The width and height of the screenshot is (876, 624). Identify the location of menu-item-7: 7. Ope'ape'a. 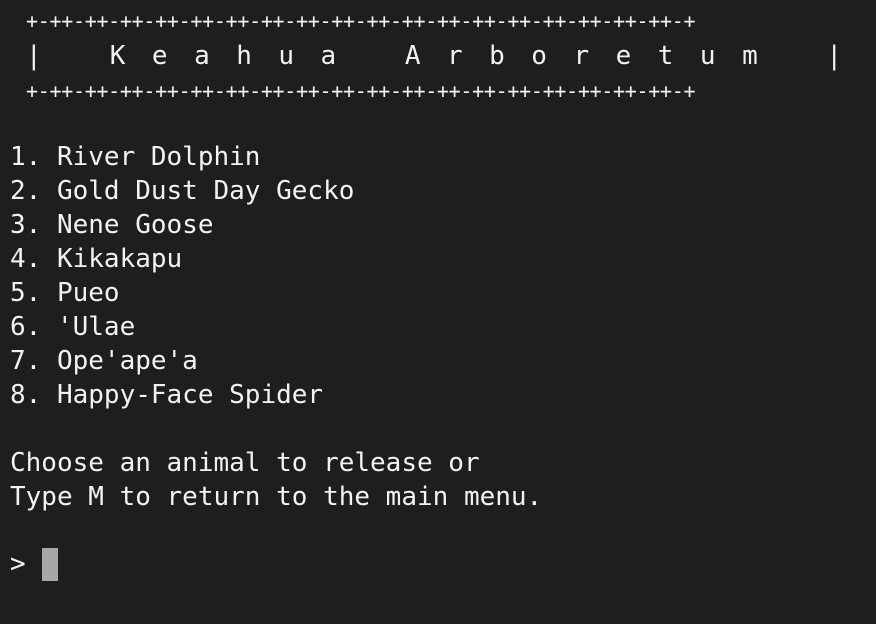
(104, 361).